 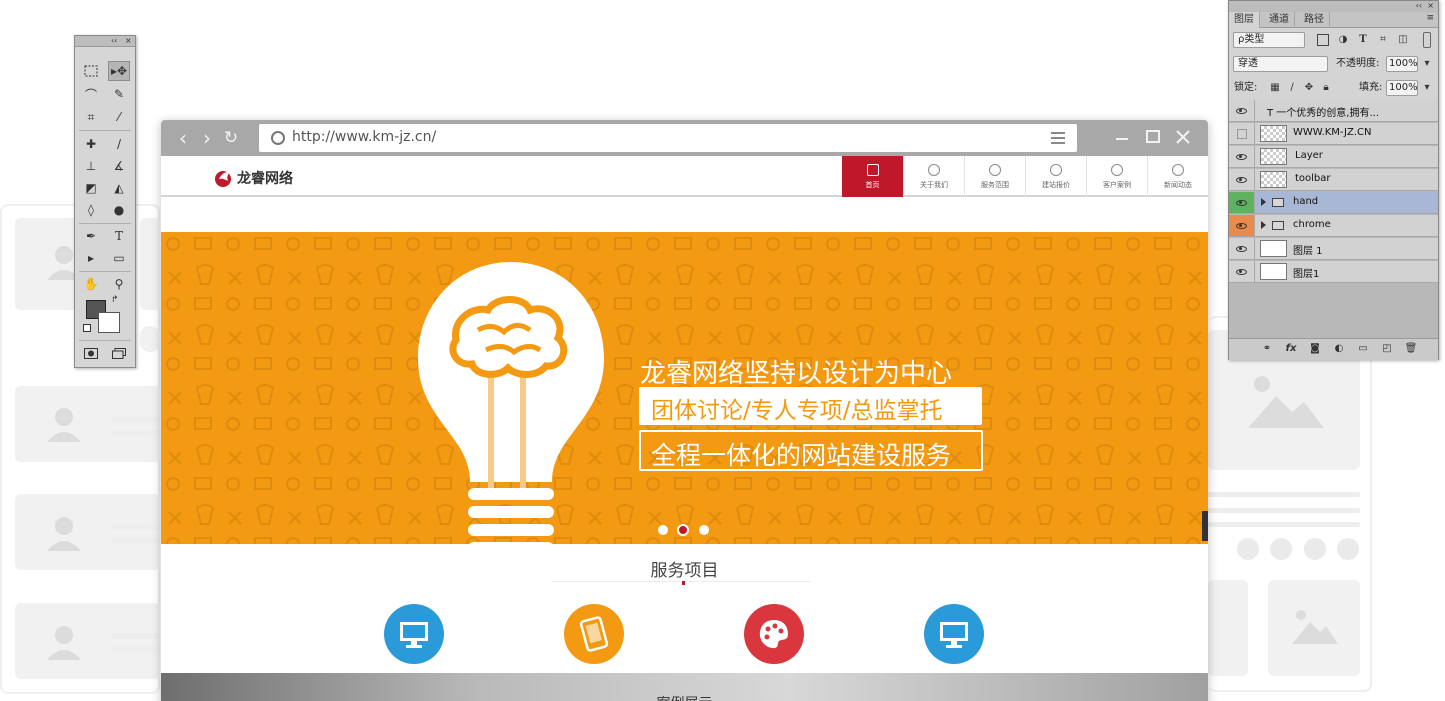 What do you see at coordinates (91, 284) in the screenshot?
I see `hand-tool-icon: ✋` at bounding box center [91, 284].